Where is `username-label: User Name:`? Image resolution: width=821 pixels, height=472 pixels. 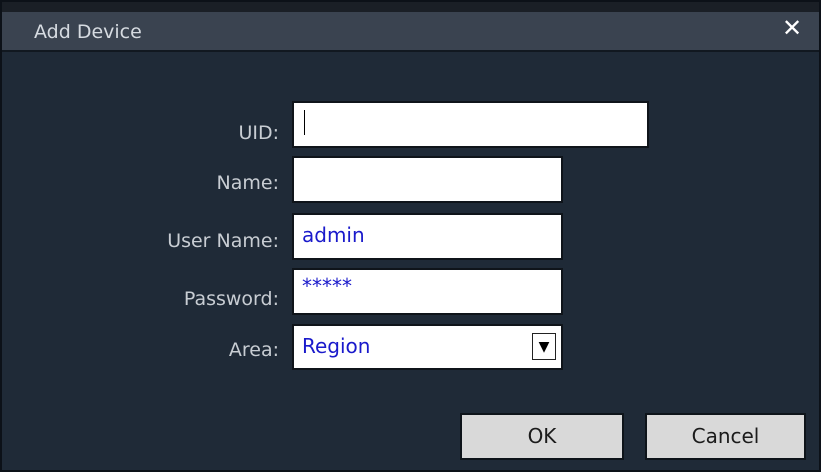 username-label: User Name: is located at coordinates (223, 241).